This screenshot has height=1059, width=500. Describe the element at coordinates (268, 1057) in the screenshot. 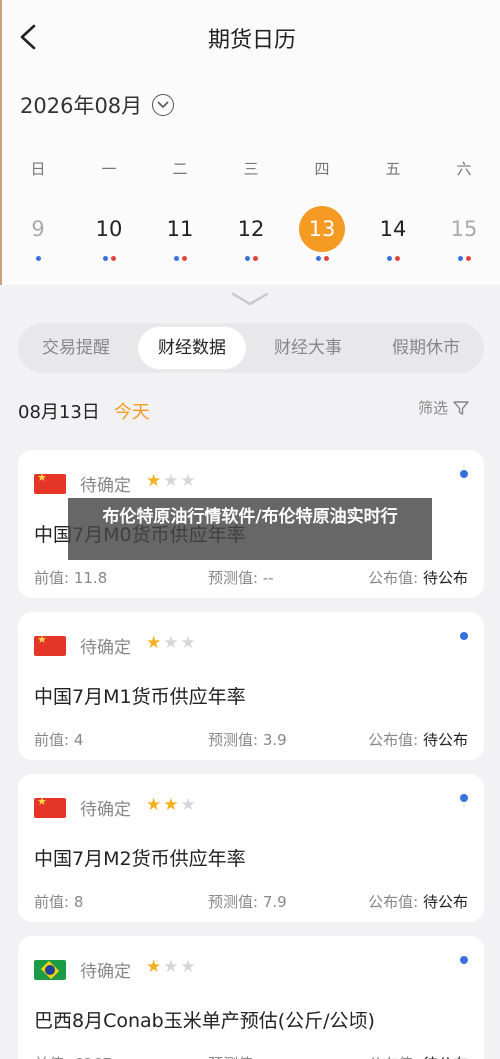

I see `forecast-number: --` at that location.